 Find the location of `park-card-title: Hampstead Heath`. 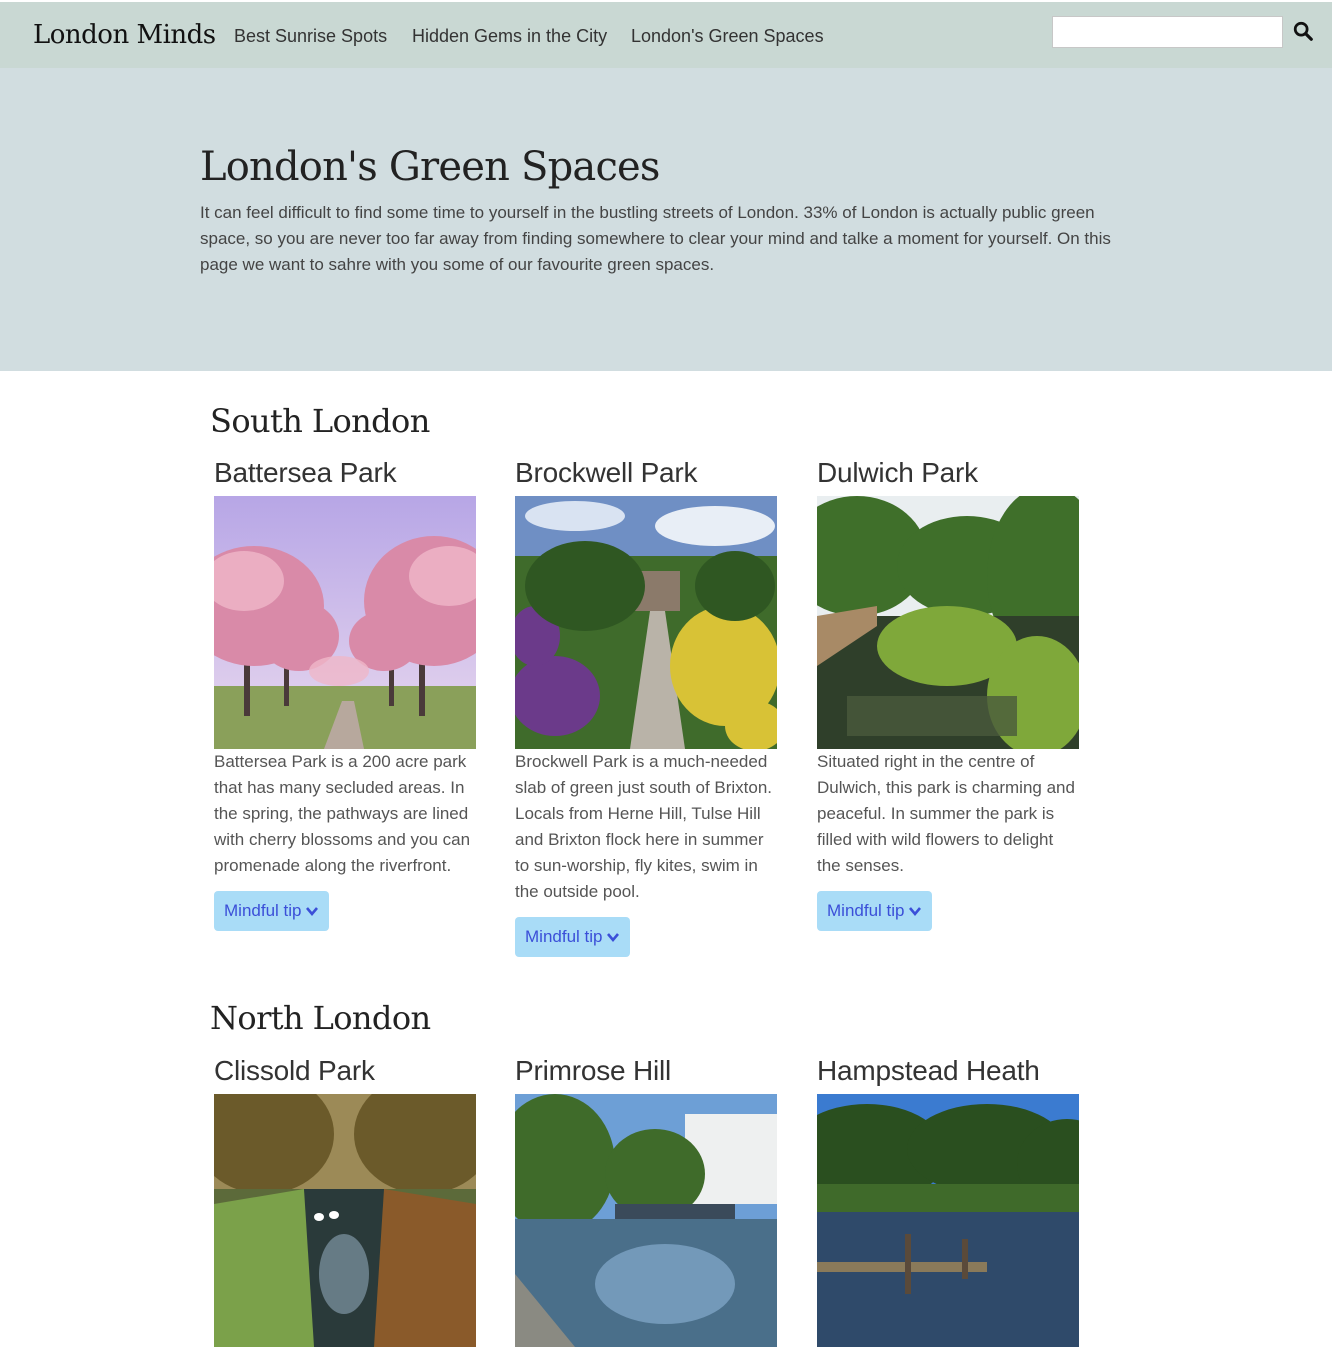

park-card-title: Hampstead Heath is located at coordinates (928, 1070).